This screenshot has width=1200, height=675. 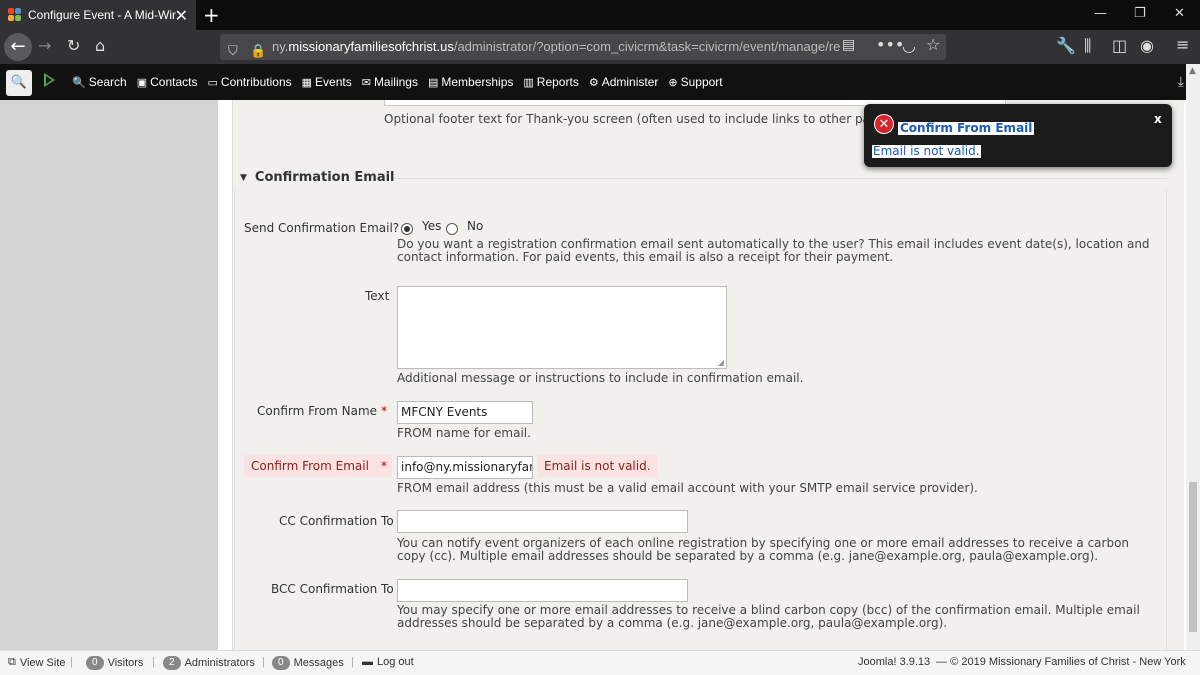 What do you see at coordinates (322, 228) in the screenshot?
I see `send-confirmation-label: Send Confirmation Email?` at bounding box center [322, 228].